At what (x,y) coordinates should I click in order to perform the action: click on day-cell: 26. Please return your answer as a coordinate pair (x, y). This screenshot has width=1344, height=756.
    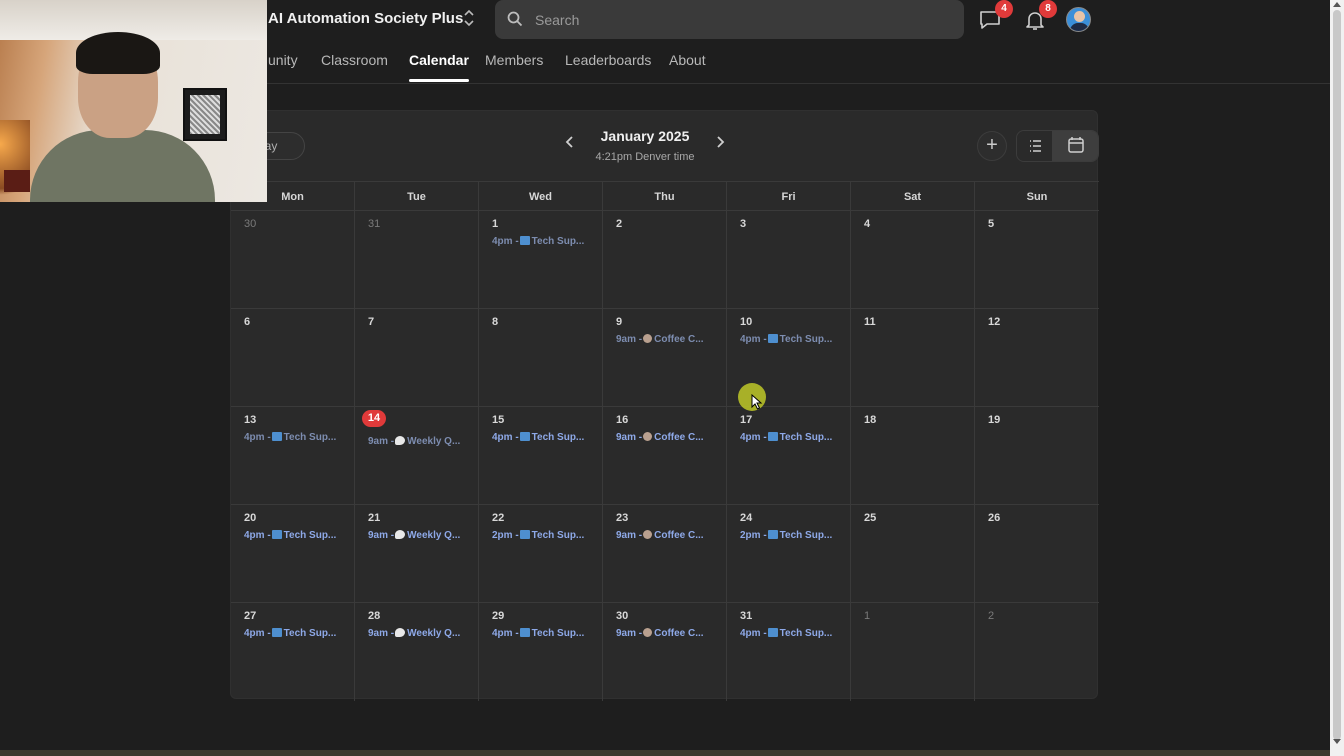
    Looking at the image, I should click on (1037, 554).